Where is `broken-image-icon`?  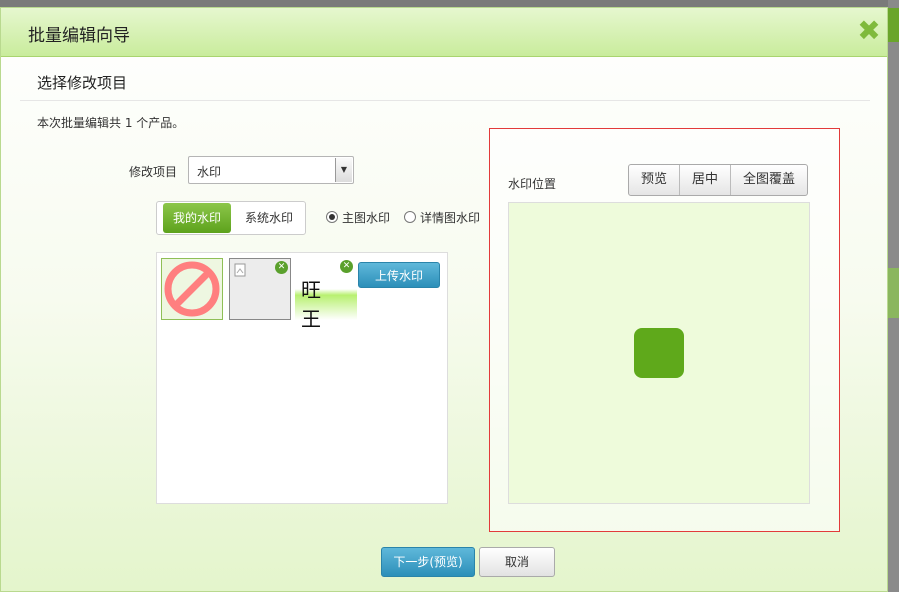
broken-image-icon is located at coordinates (240, 270).